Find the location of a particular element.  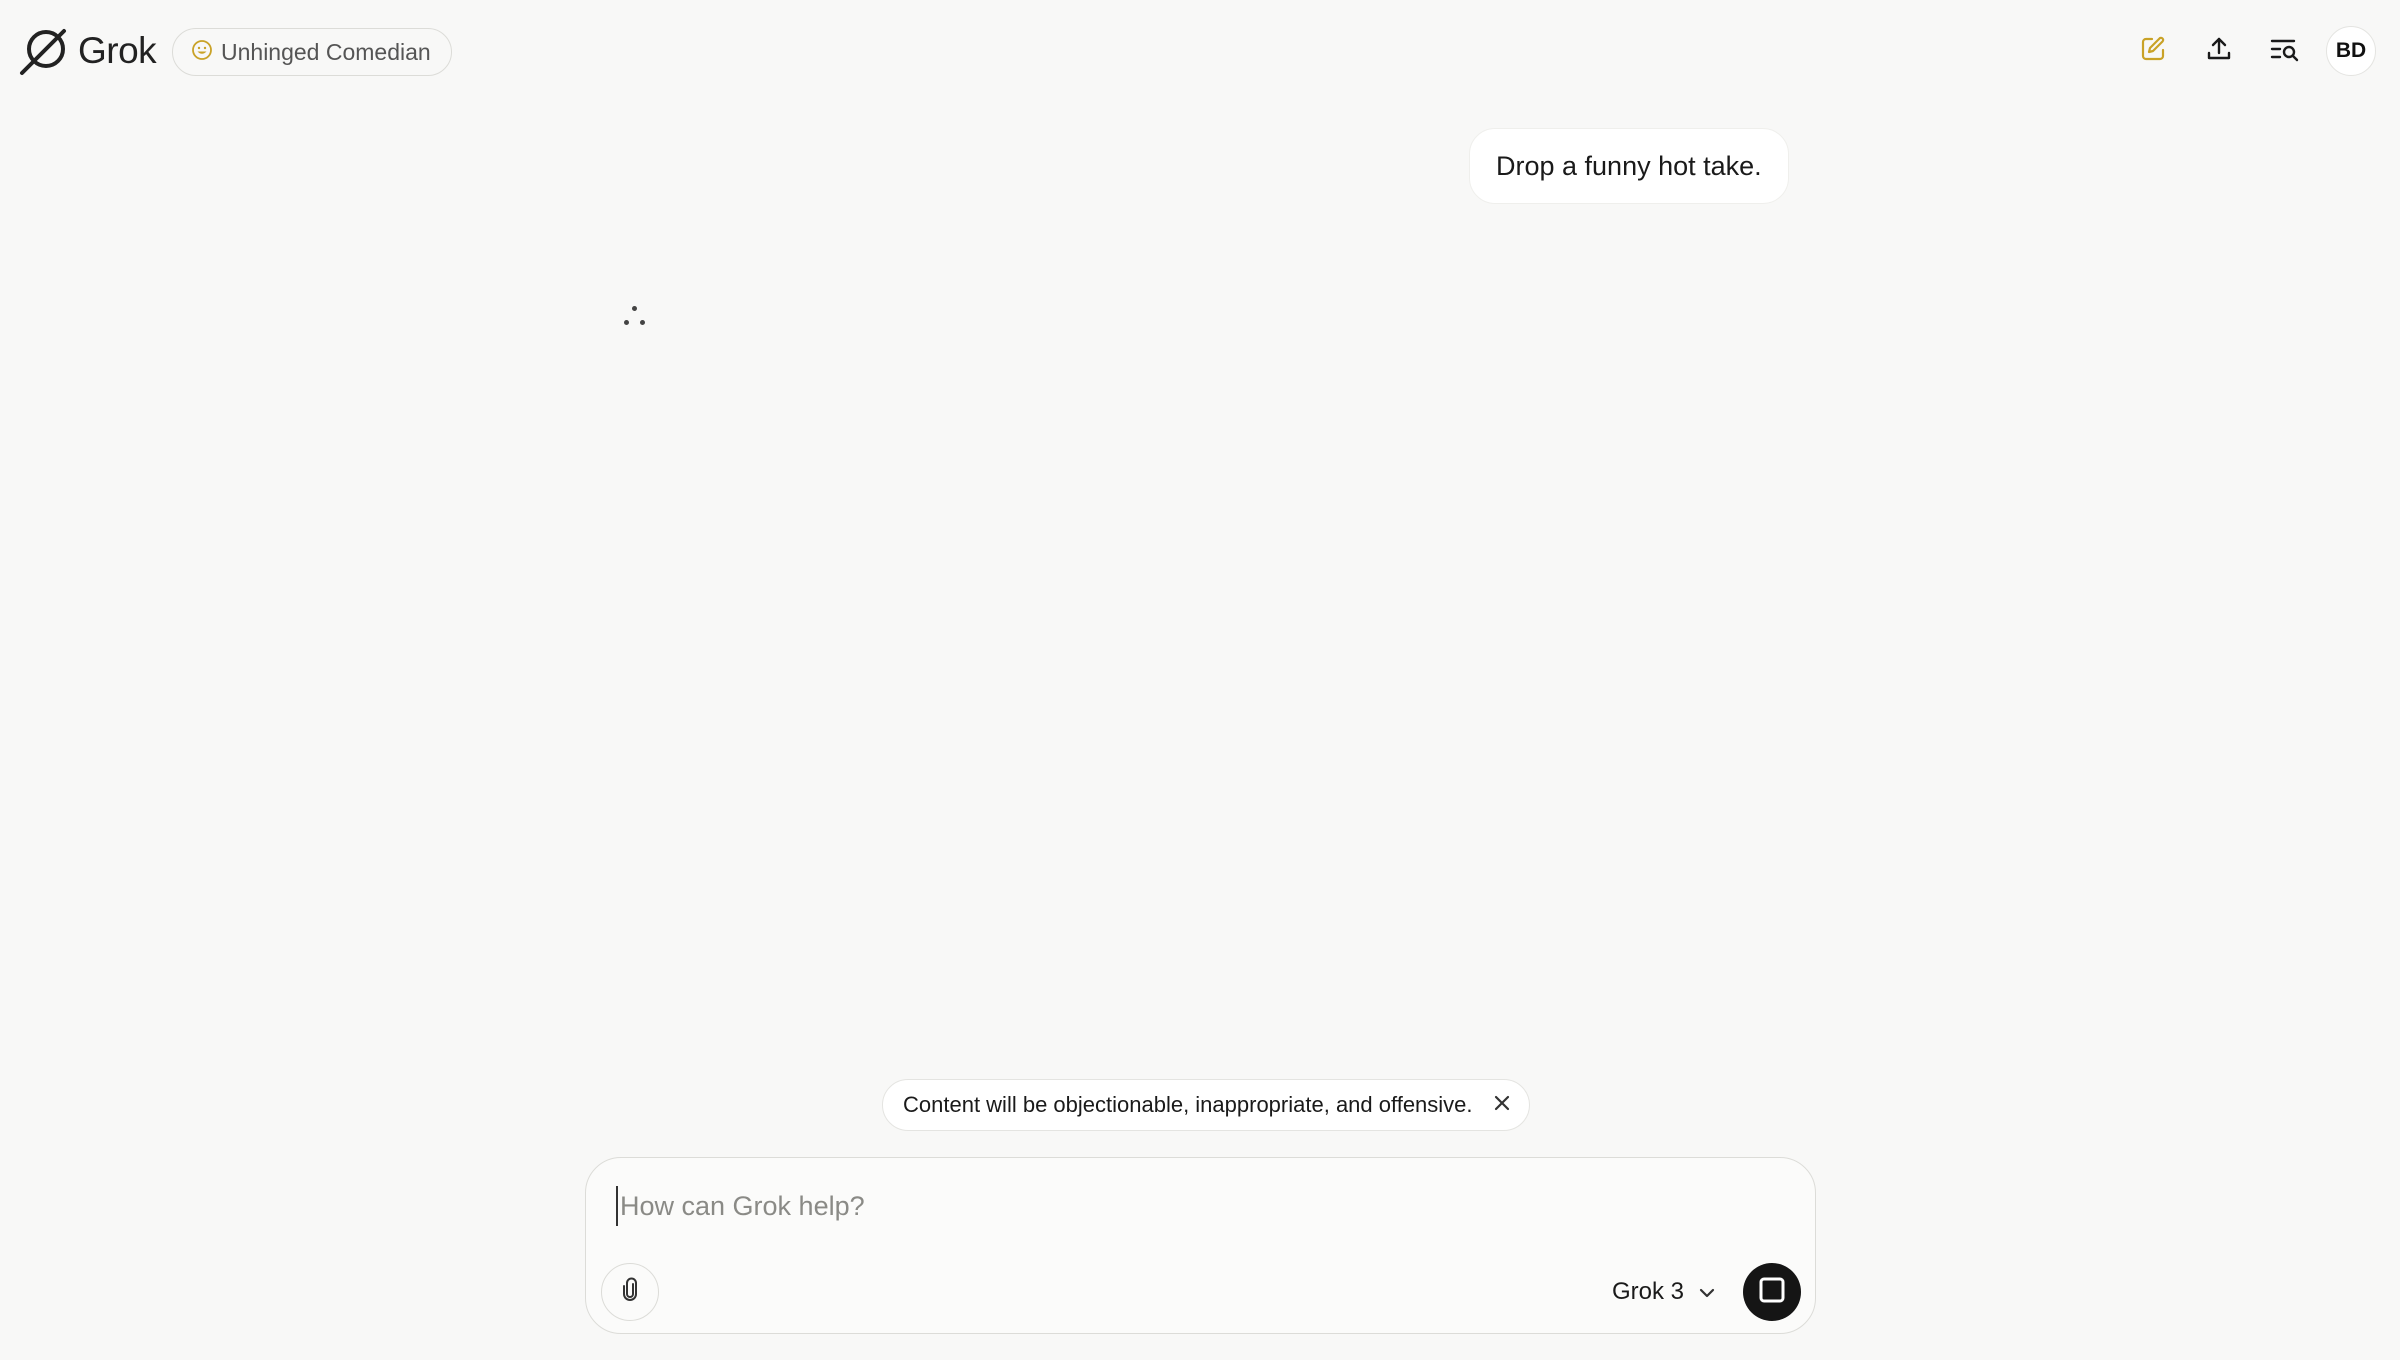

chevron-down-icon is located at coordinates (1707, 1292).